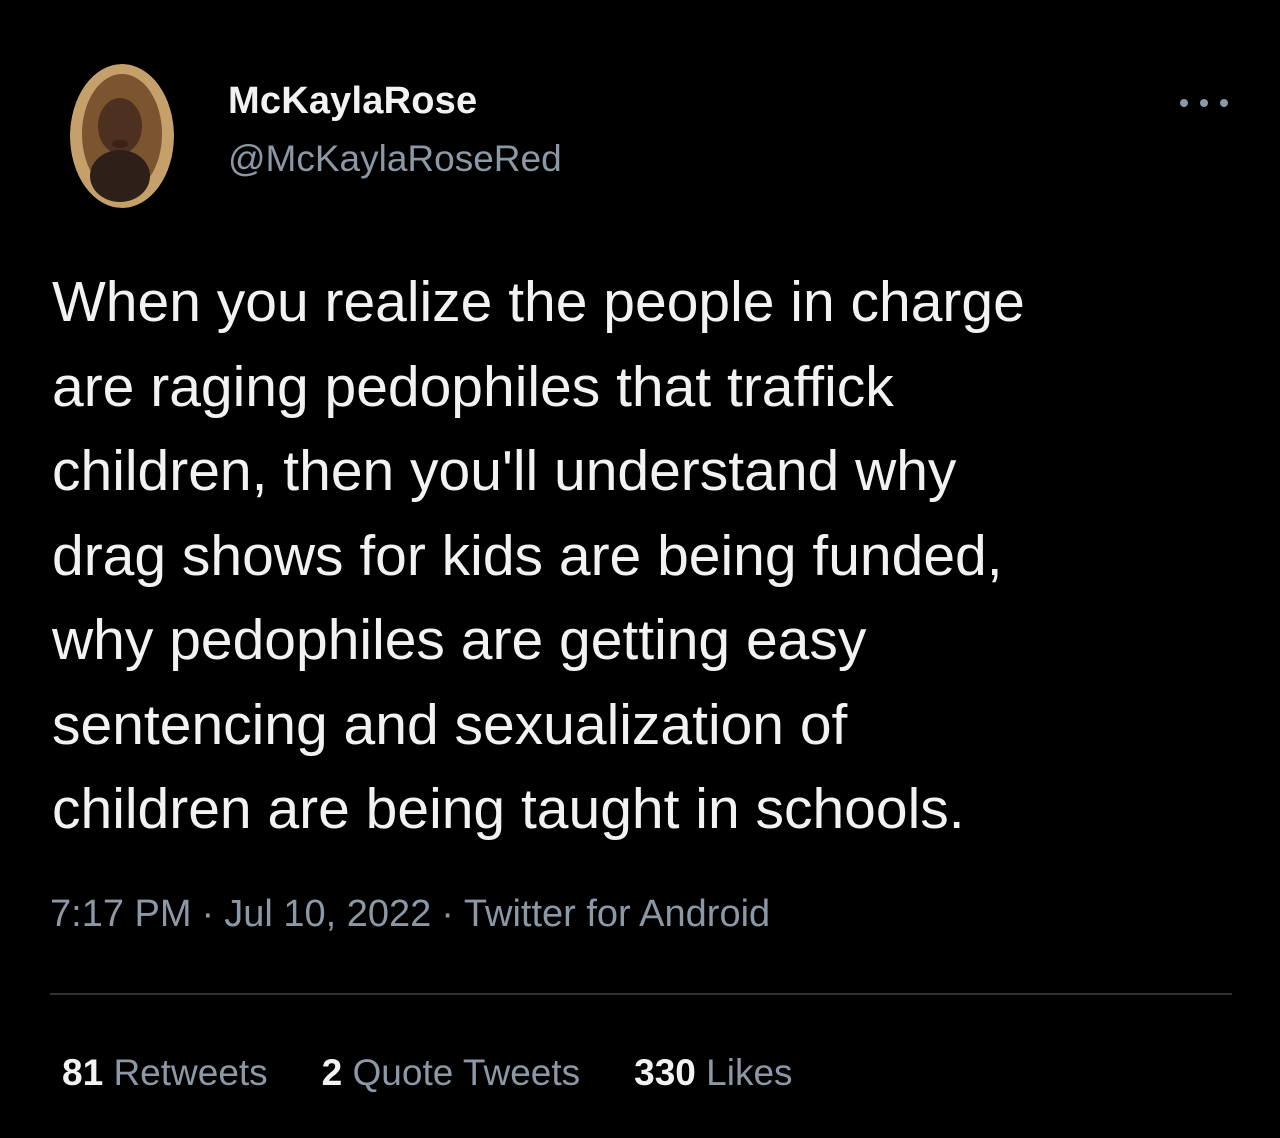 The width and height of the screenshot is (1280, 1138). What do you see at coordinates (352, 101) in the screenshot?
I see `display-name: McKaylaRose` at bounding box center [352, 101].